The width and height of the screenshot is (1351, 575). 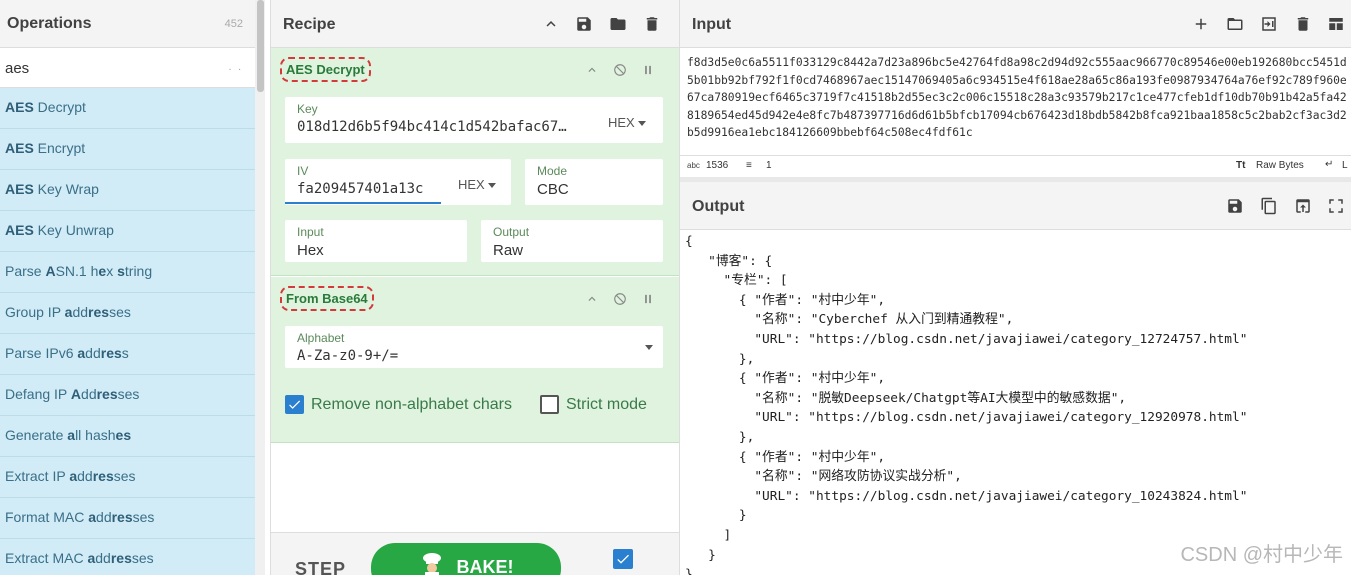 I want to click on operation-list-item: Generate all hashes, so click(x=127, y=436).